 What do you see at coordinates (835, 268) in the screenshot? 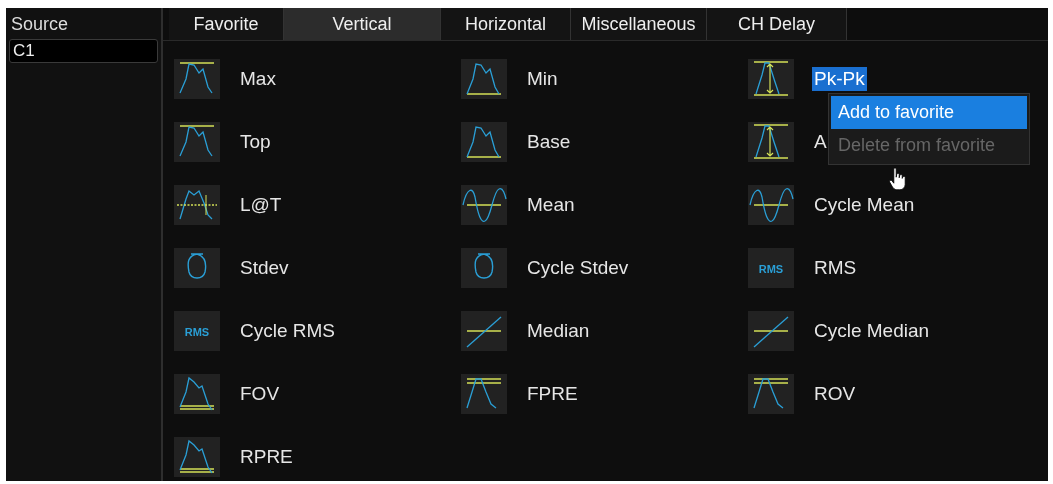
I see `measurement-label: RMS` at bounding box center [835, 268].